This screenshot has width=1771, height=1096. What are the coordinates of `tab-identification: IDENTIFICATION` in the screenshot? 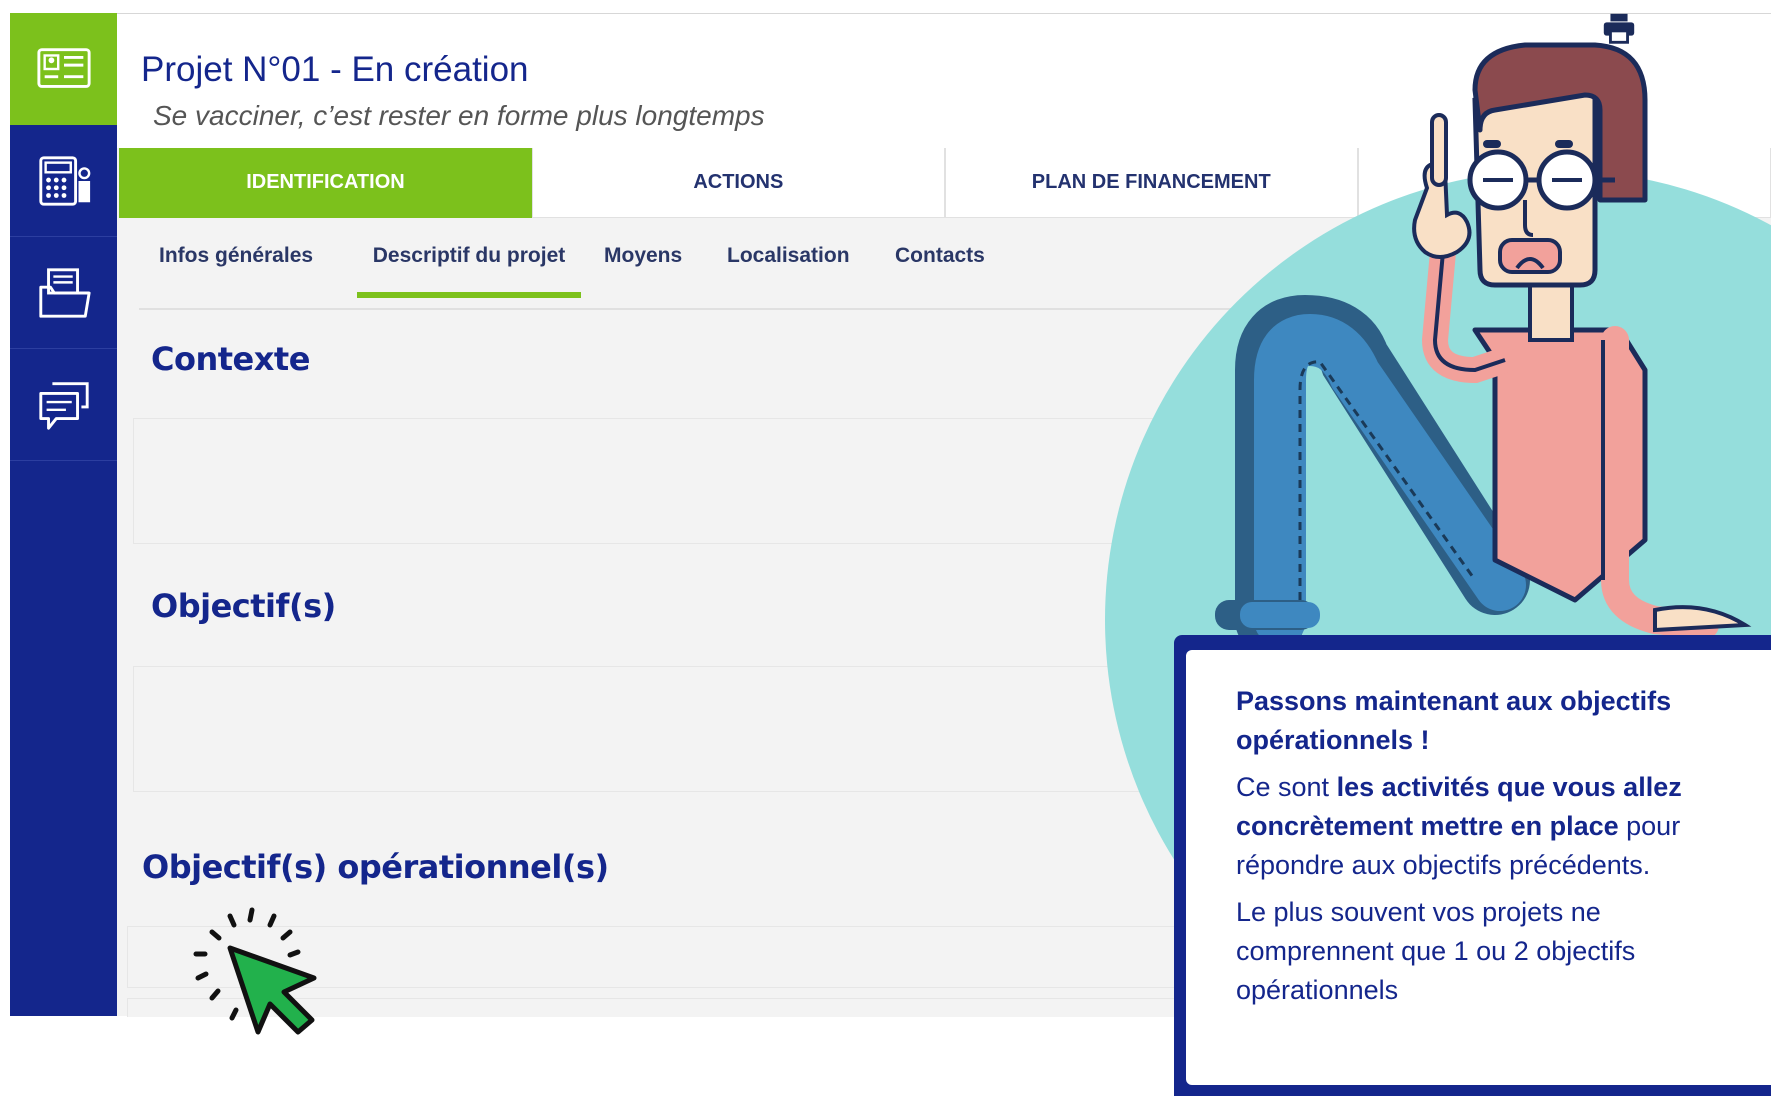 It's located at (325, 183).